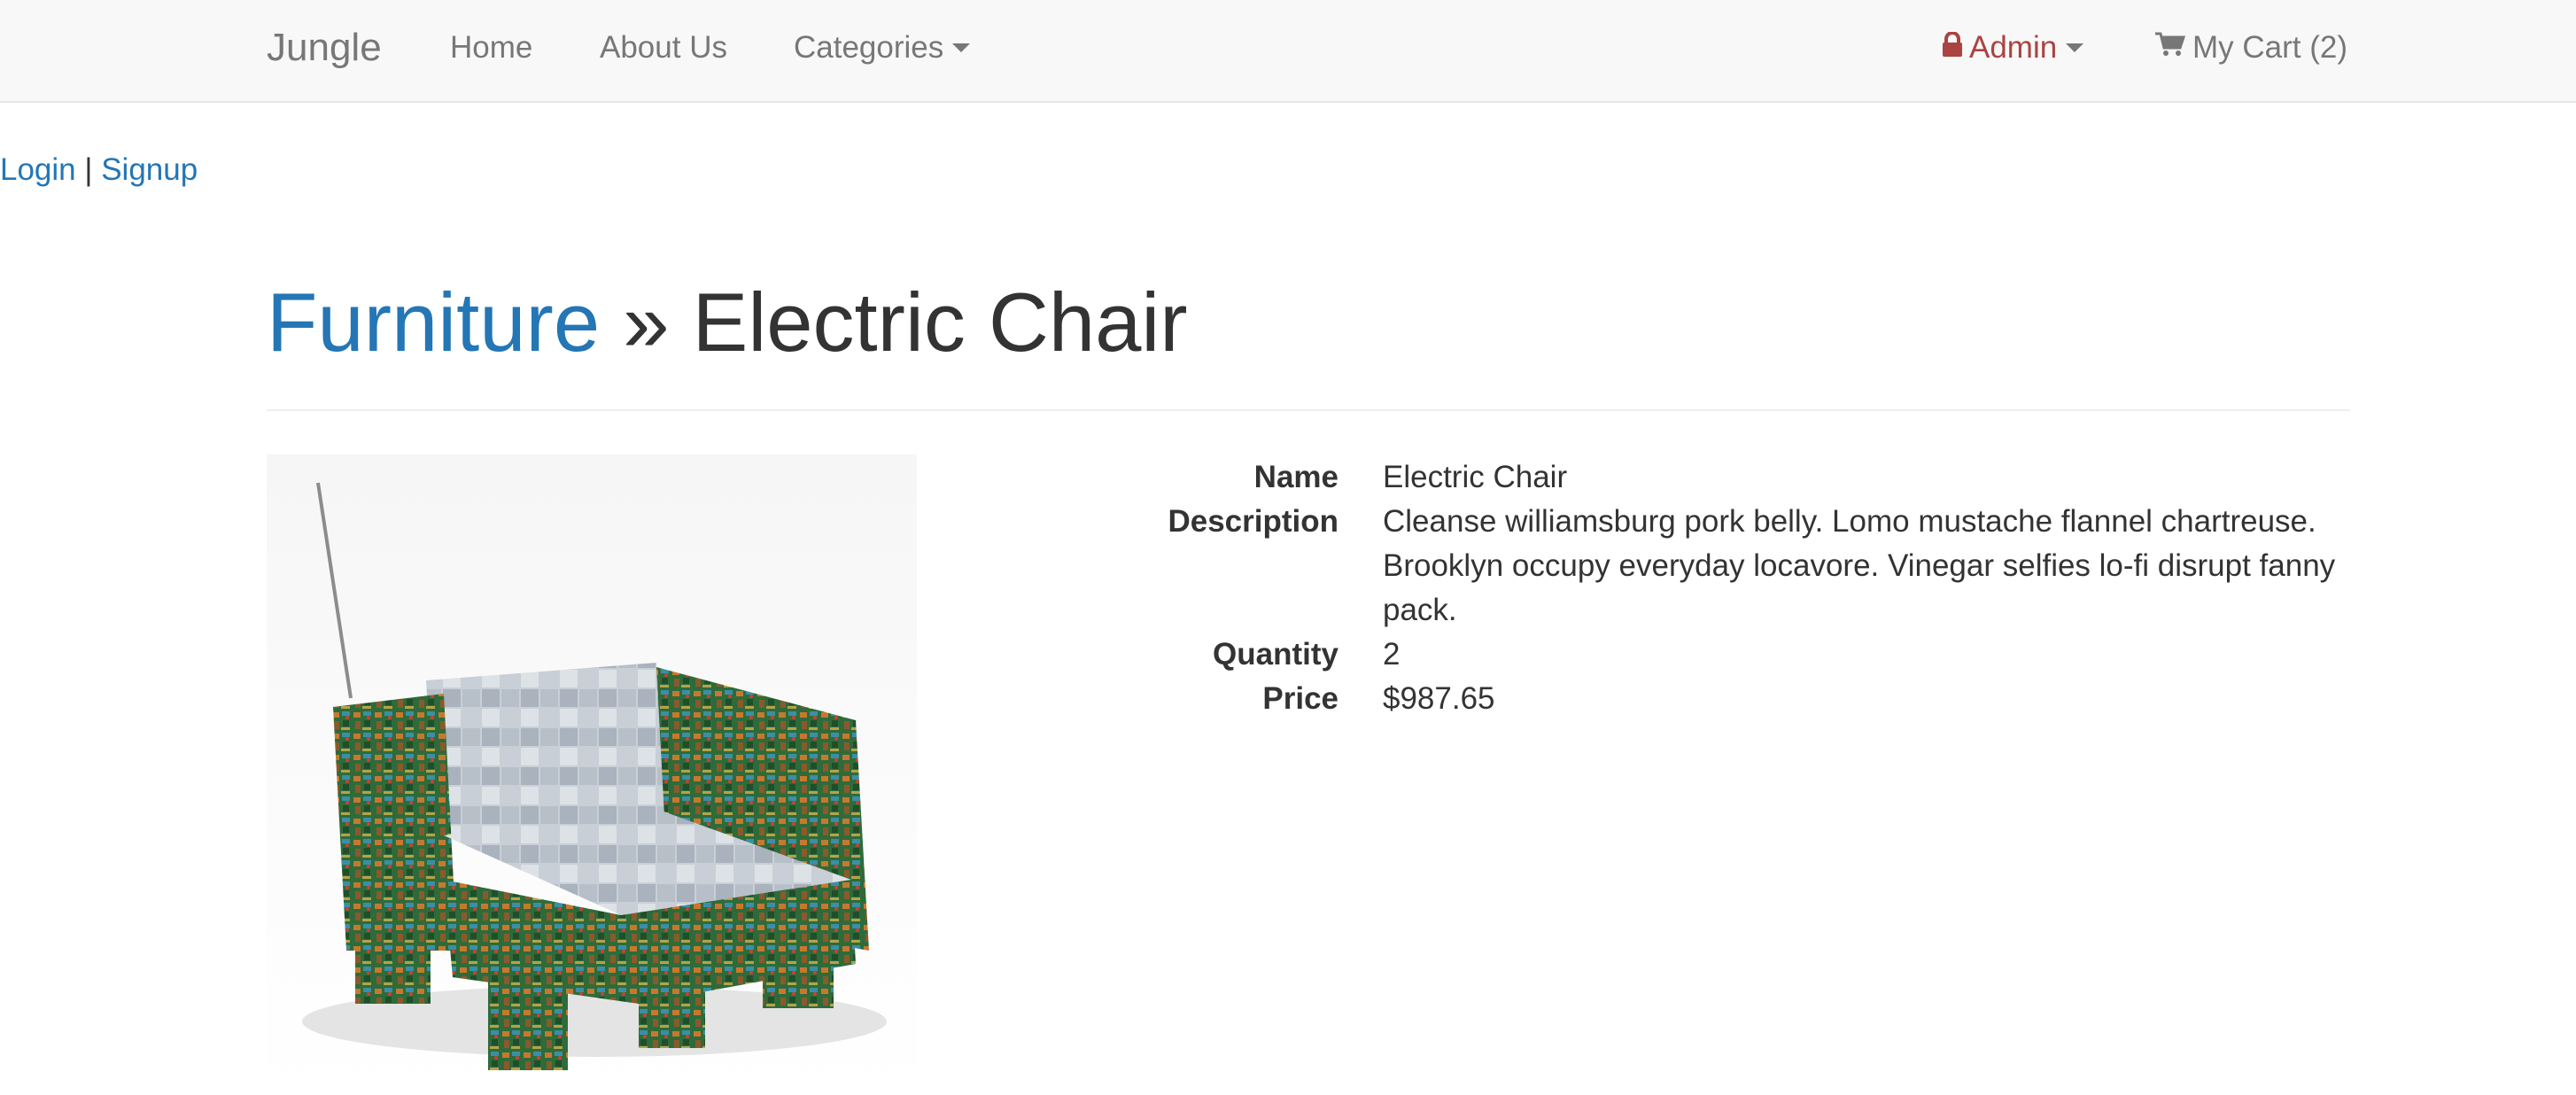 This screenshot has height=1095, width=2576. I want to click on detail-term: Name, so click(1295, 477).